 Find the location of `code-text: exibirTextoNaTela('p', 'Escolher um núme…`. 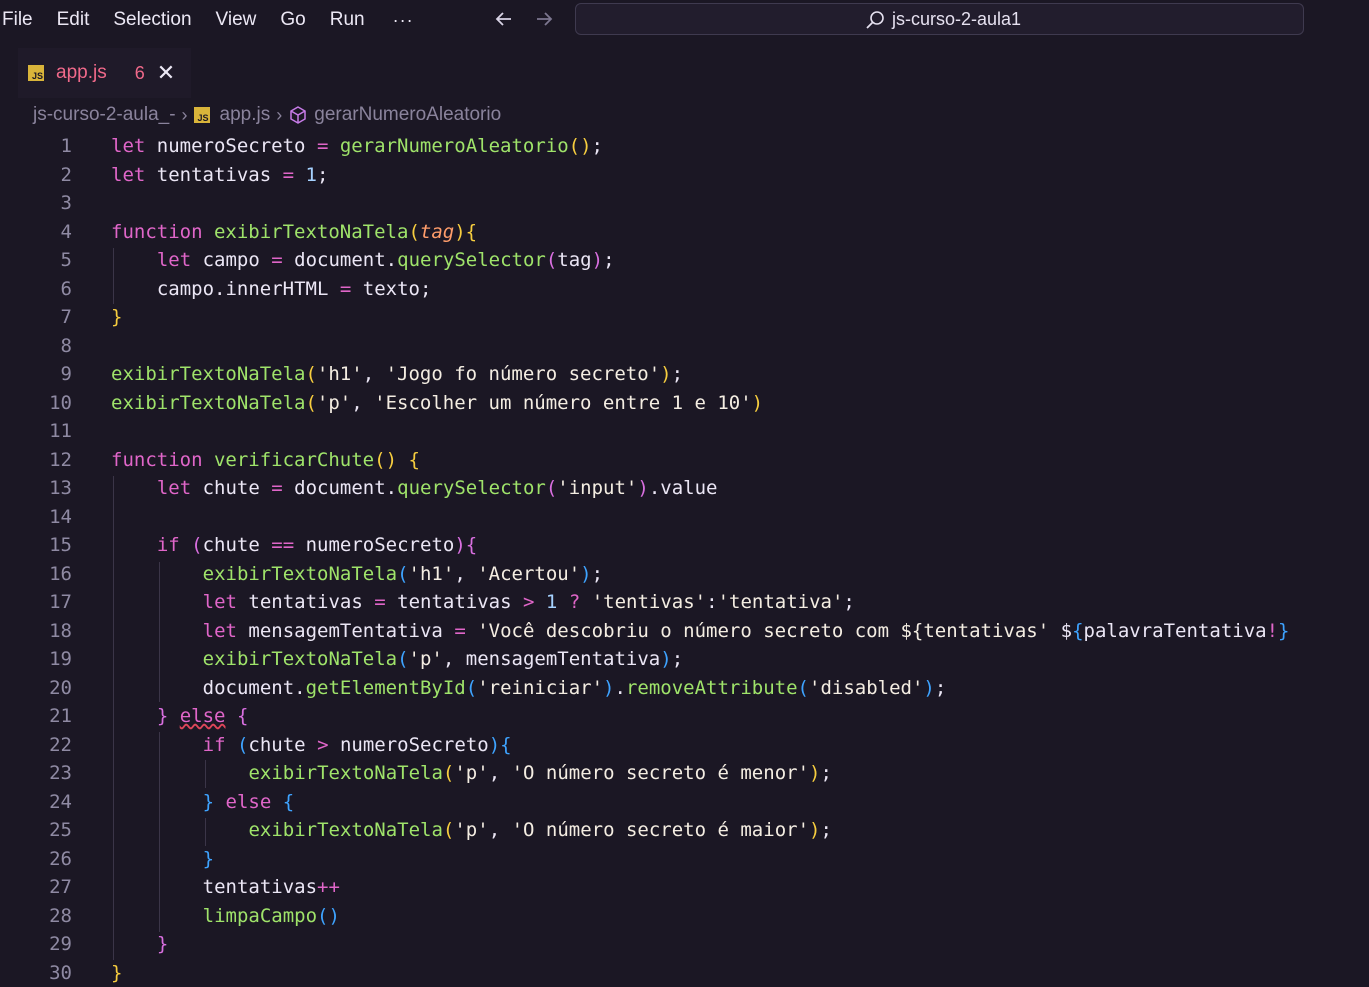

code-text: exibirTextoNaTela('p', 'Escolher um núme… is located at coordinates (437, 402).